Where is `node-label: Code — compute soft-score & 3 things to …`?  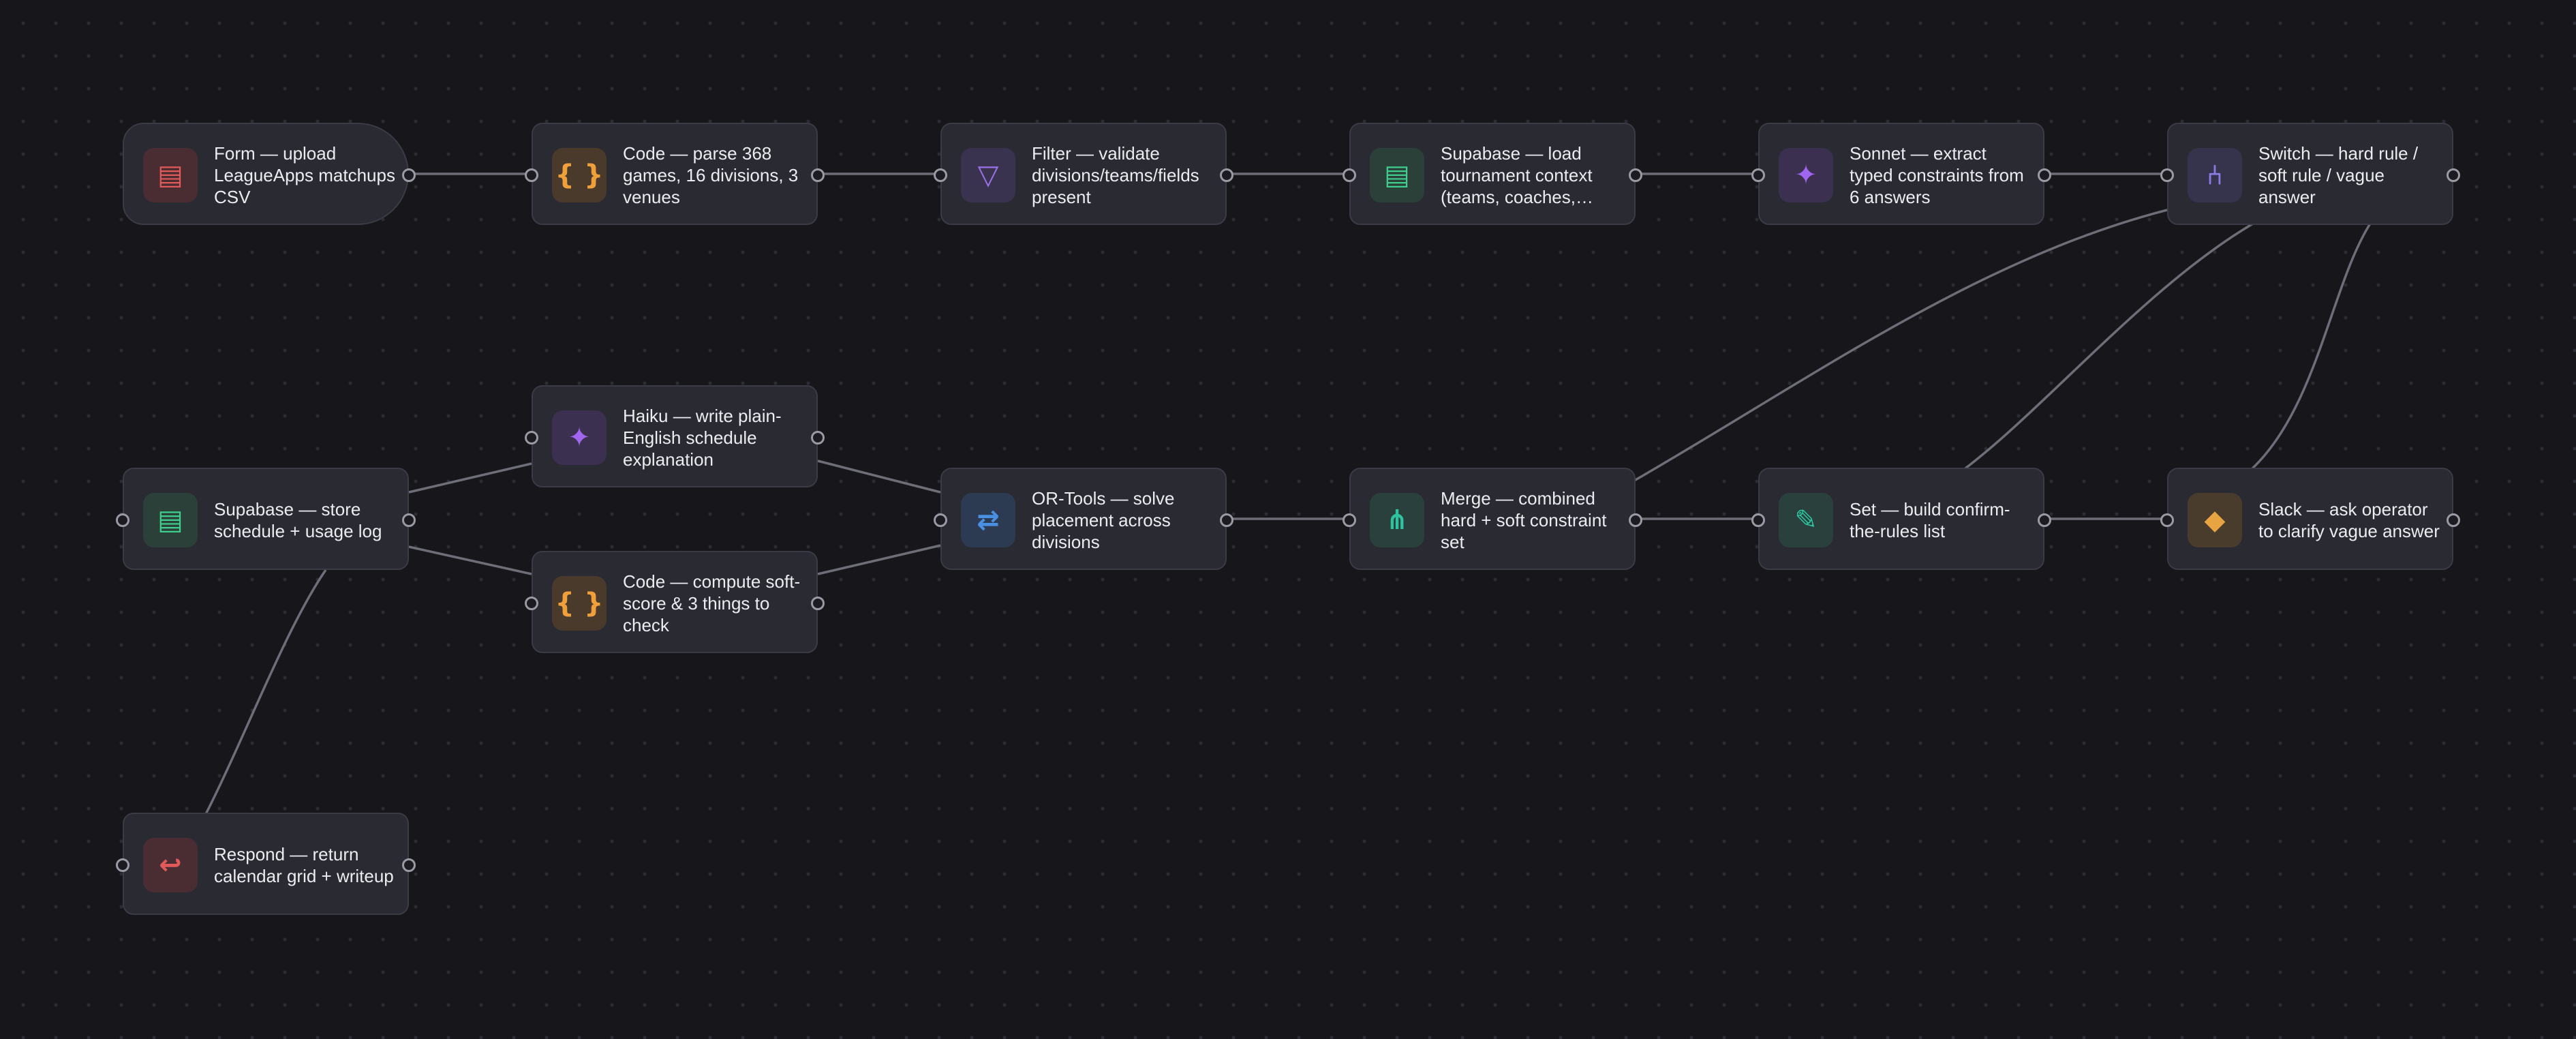
node-label: Code — compute soft-score & 3 things to … is located at coordinates (715, 603).